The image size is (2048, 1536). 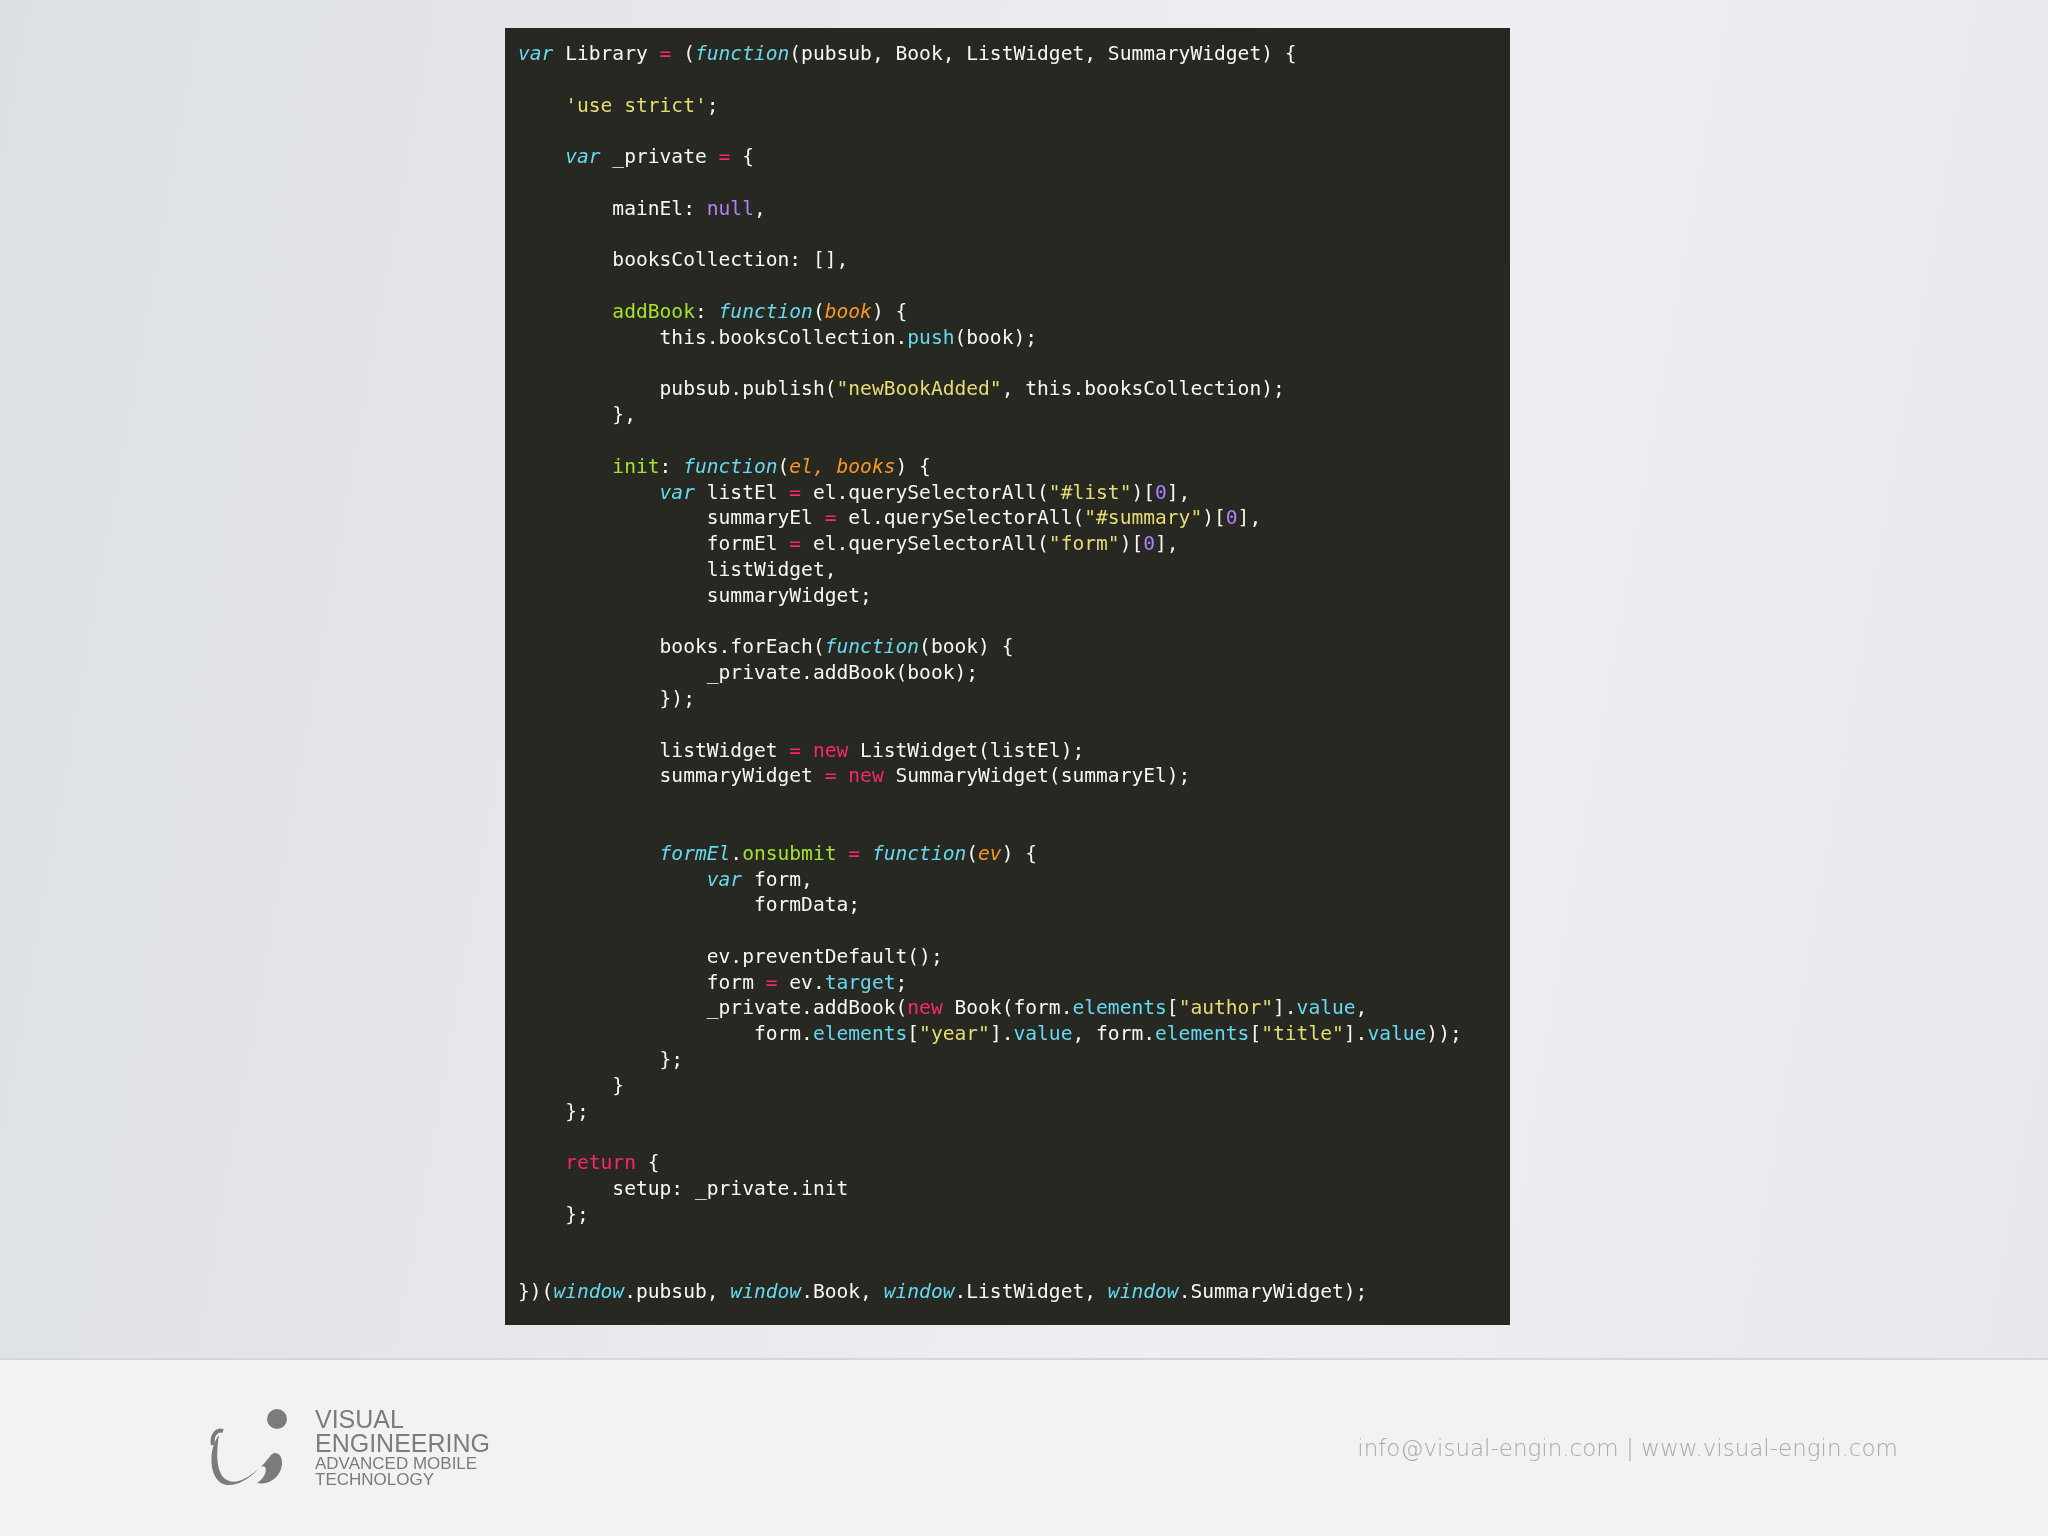 What do you see at coordinates (942, 544) in the screenshot?
I see `code-line: formEl = el.querySelectorAll("form")[0],` at bounding box center [942, 544].